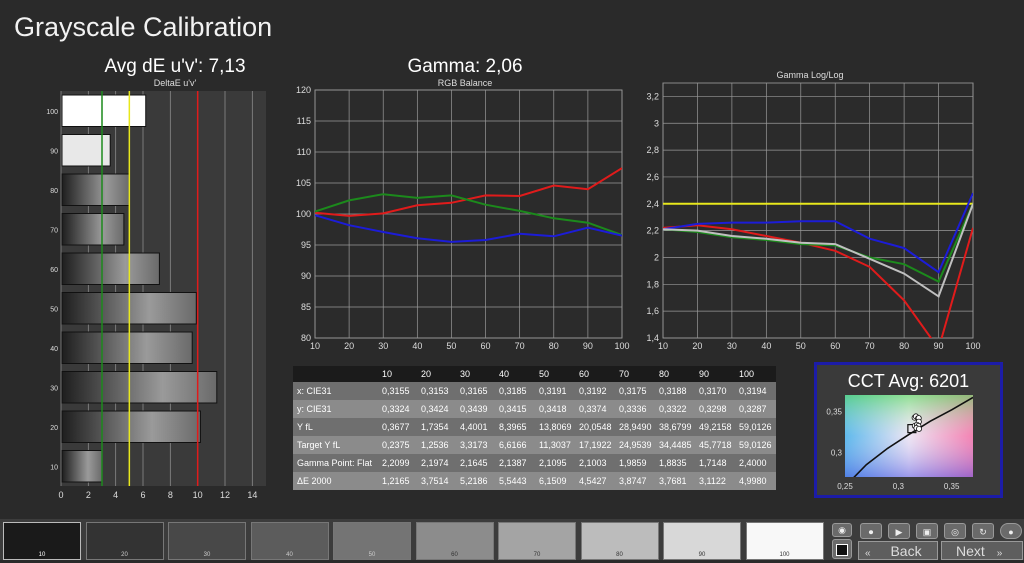  I want to click on table-cell: 0,3324, so click(397, 409).